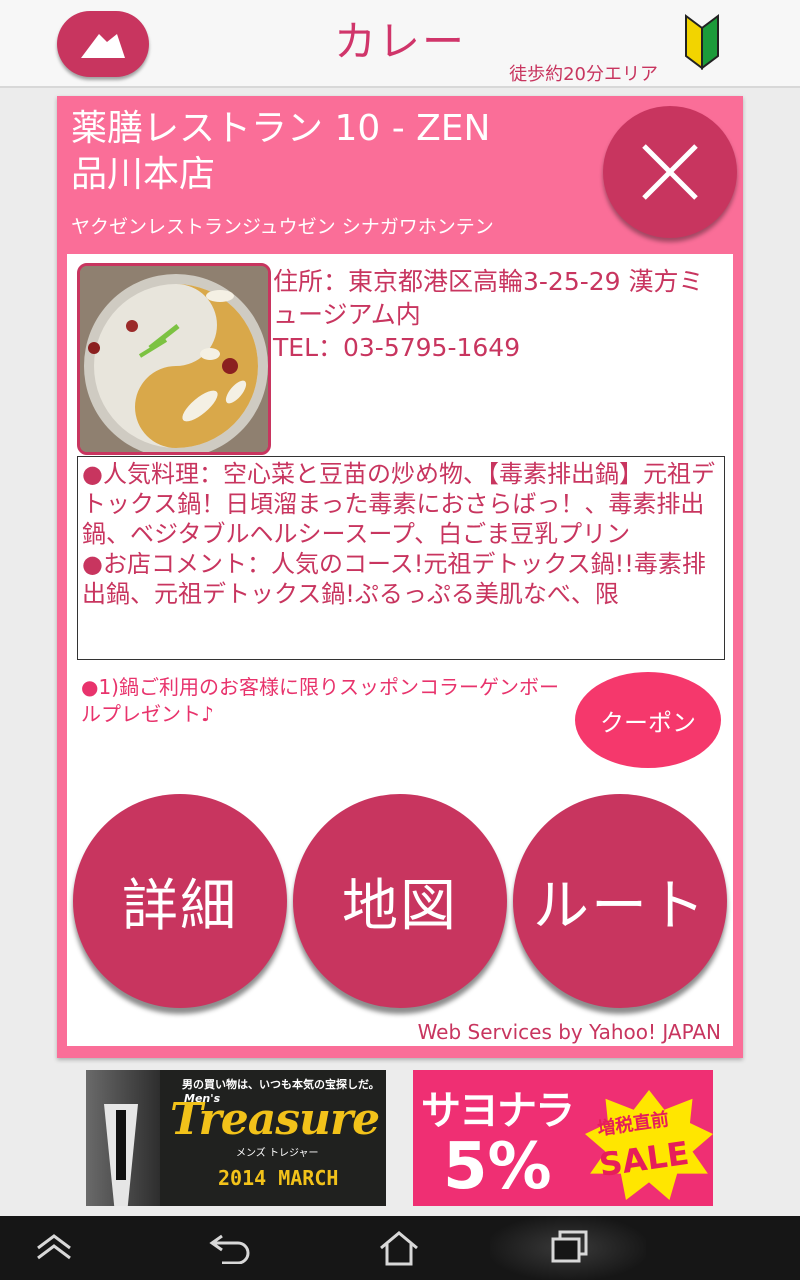  I want to click on hotpot-photo-image, so click(174, 359).